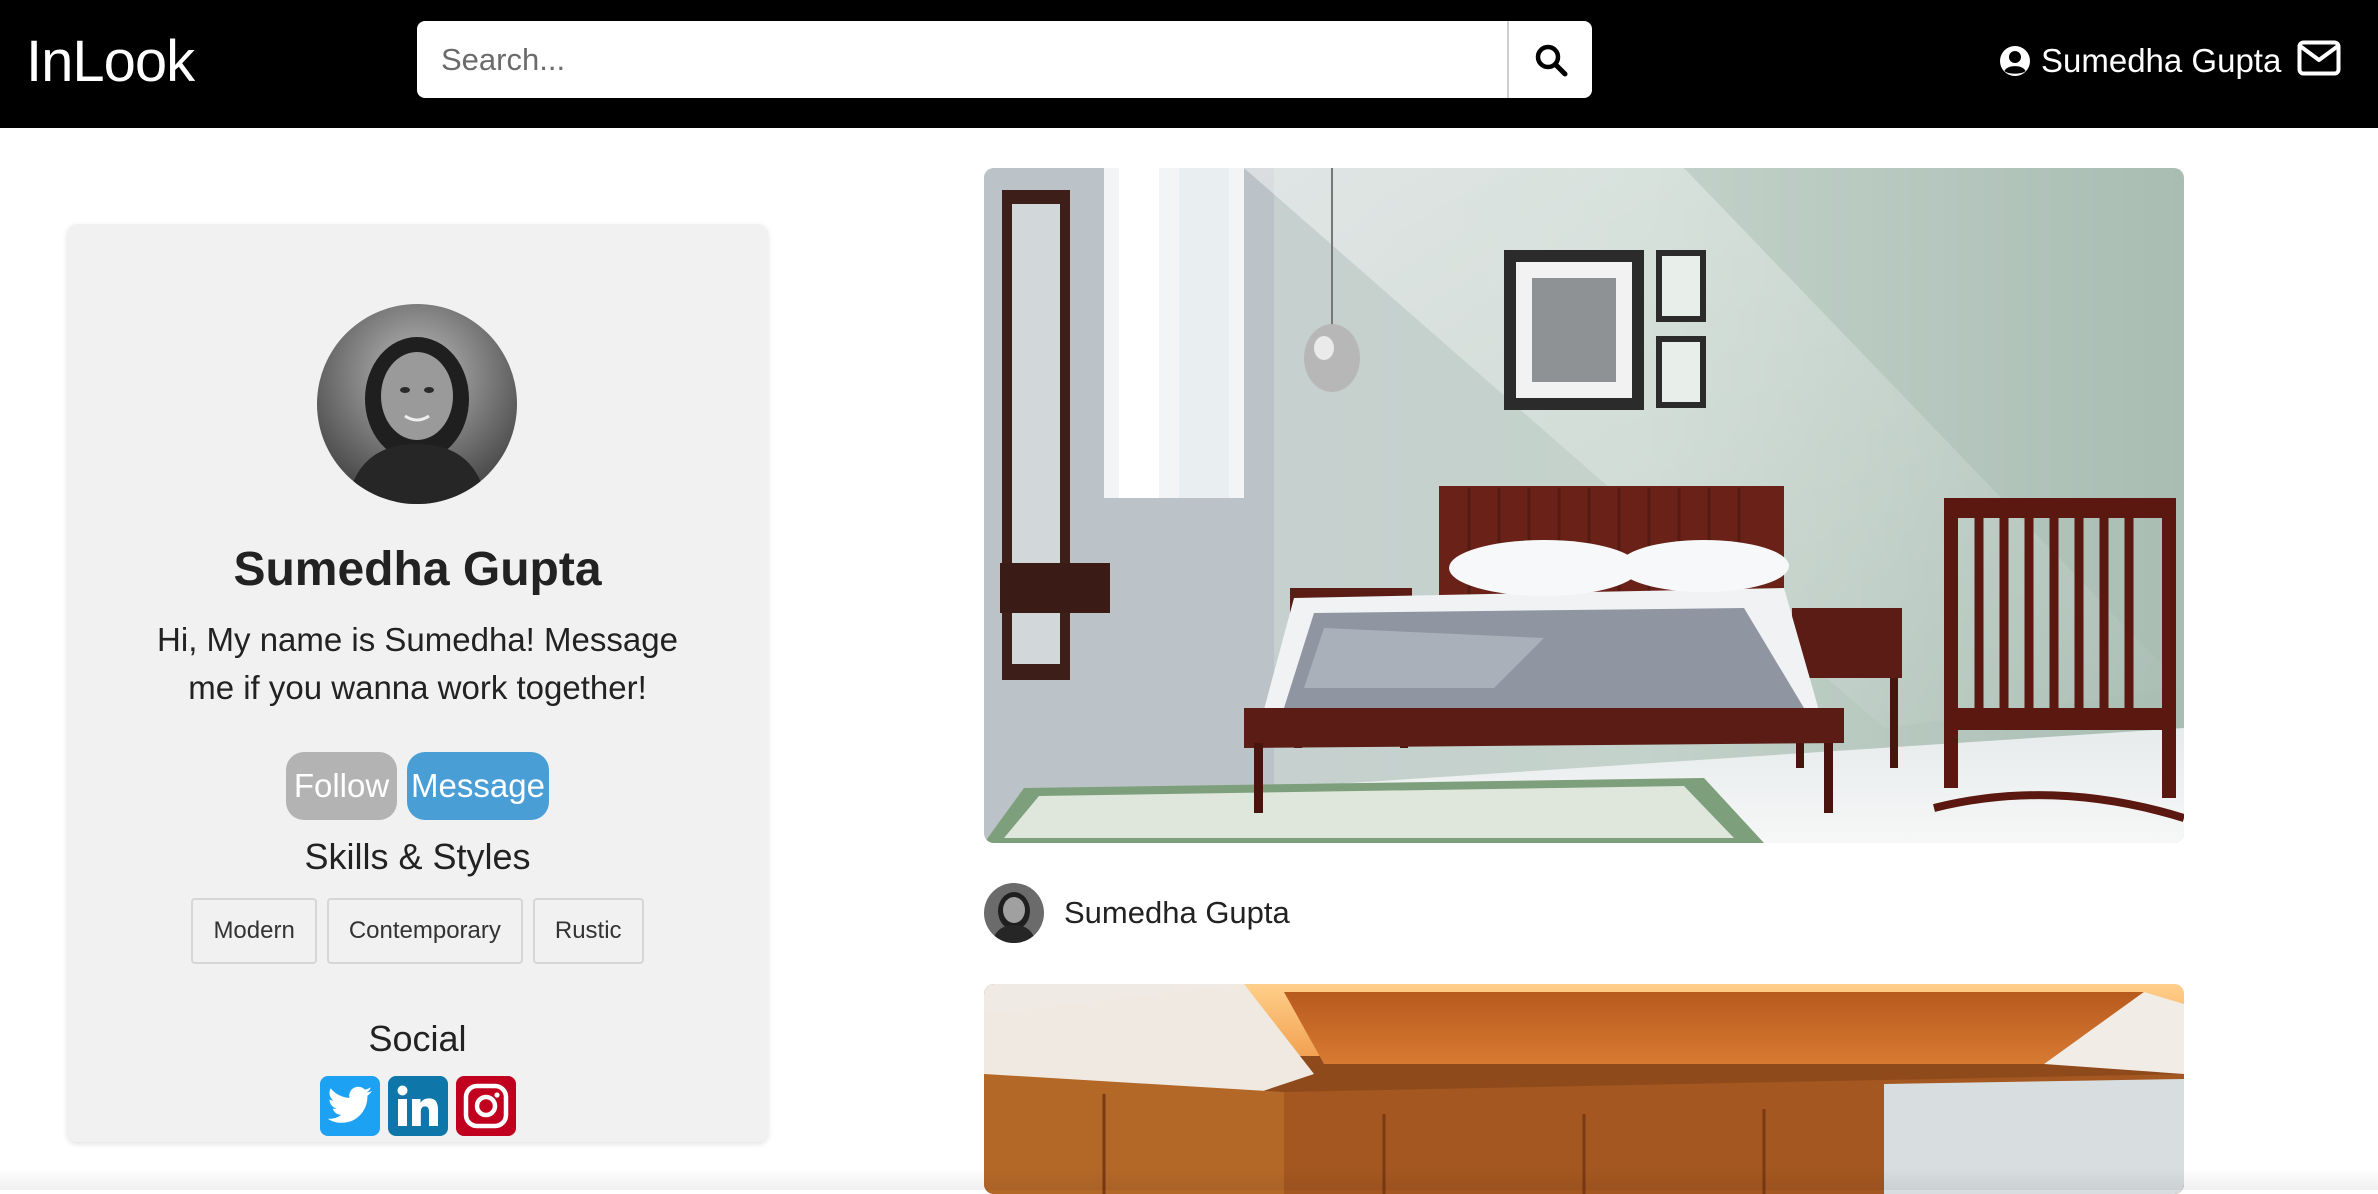  I want to click on profile-name: Sumedha Gupta, so click(417, 569).